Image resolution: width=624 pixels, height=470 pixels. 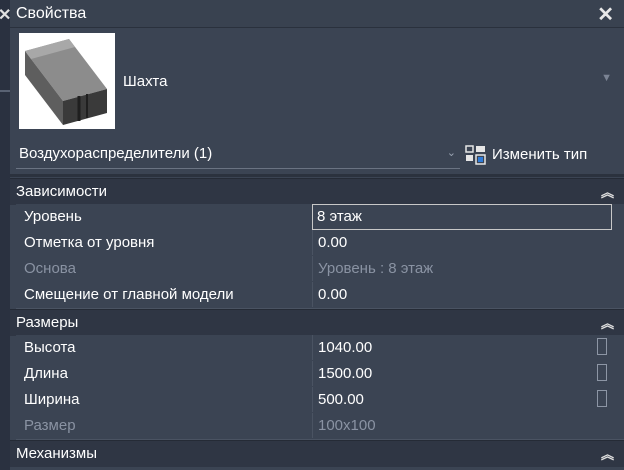 I want to click on property-name: Размер, so click(x=50, y=425).